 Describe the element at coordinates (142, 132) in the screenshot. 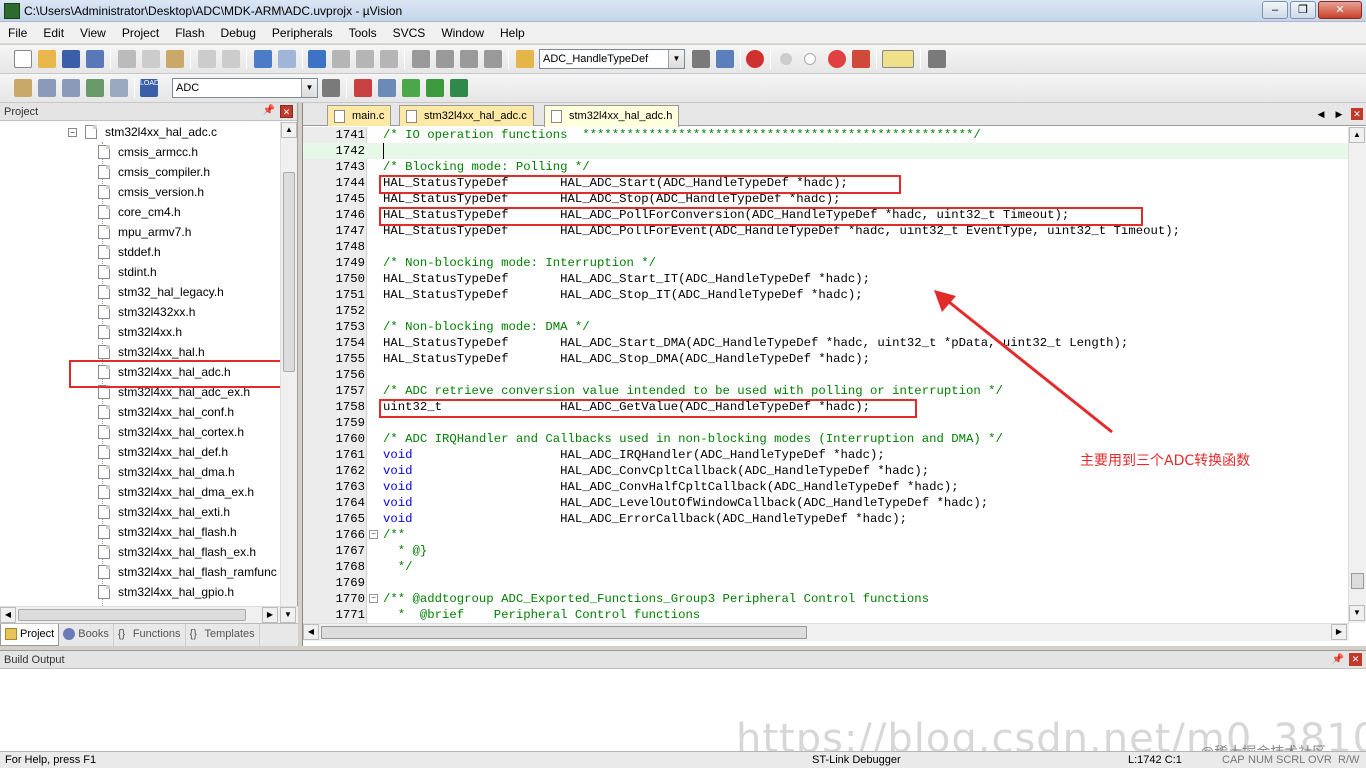

I see `tree-item-root-file: − stm32l4xx_hal_adc.c` at that location.